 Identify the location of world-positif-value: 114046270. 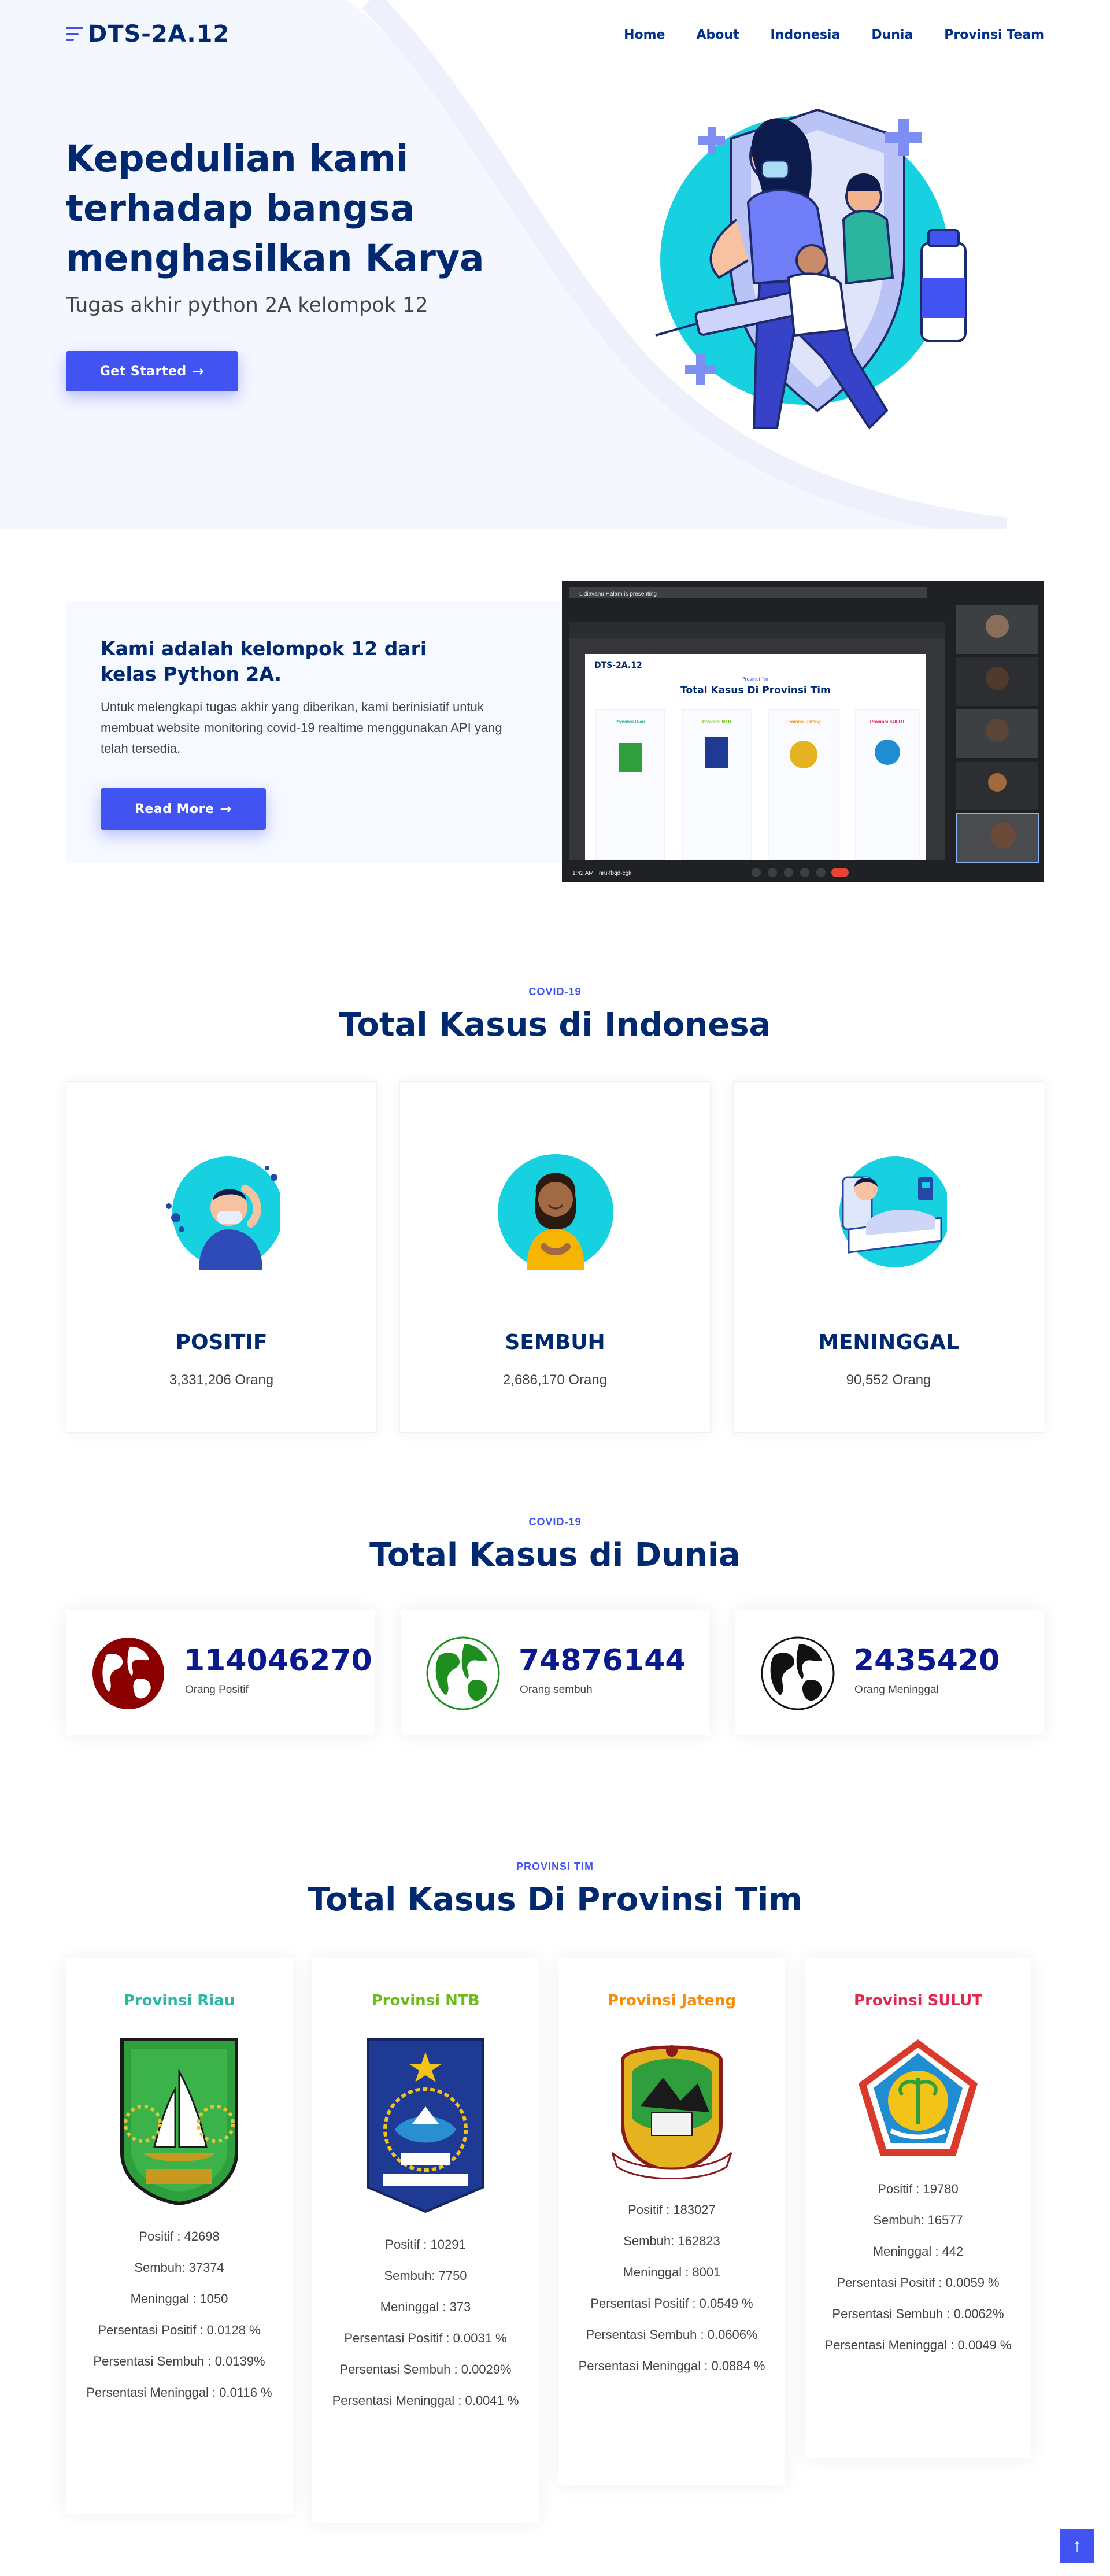
(278, 1660).